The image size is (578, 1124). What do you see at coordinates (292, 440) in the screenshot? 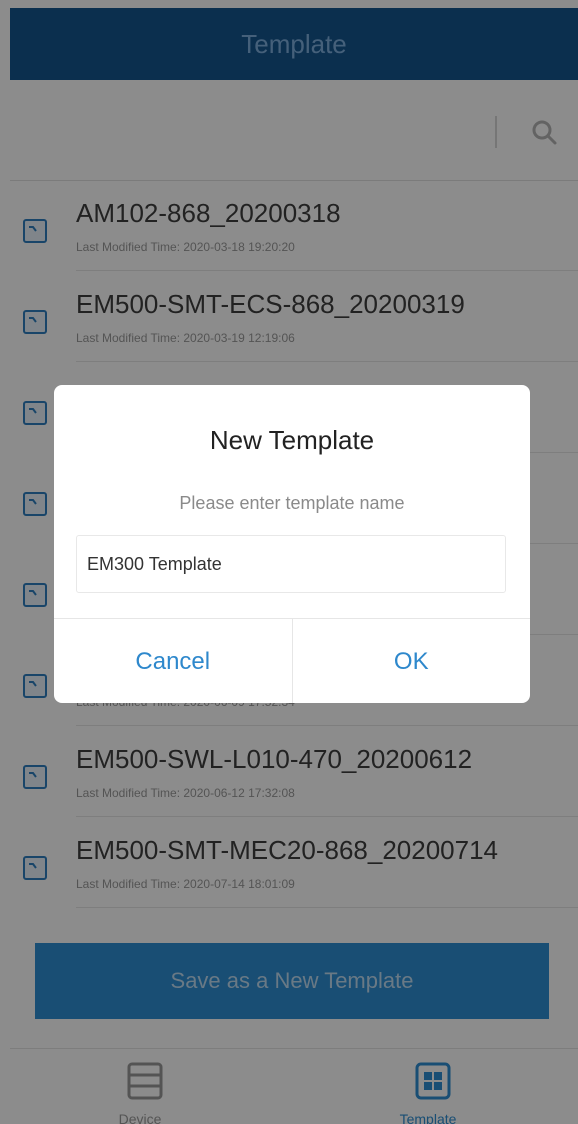
I see `dialog-title: New Template` at bounding box center [292, 440].